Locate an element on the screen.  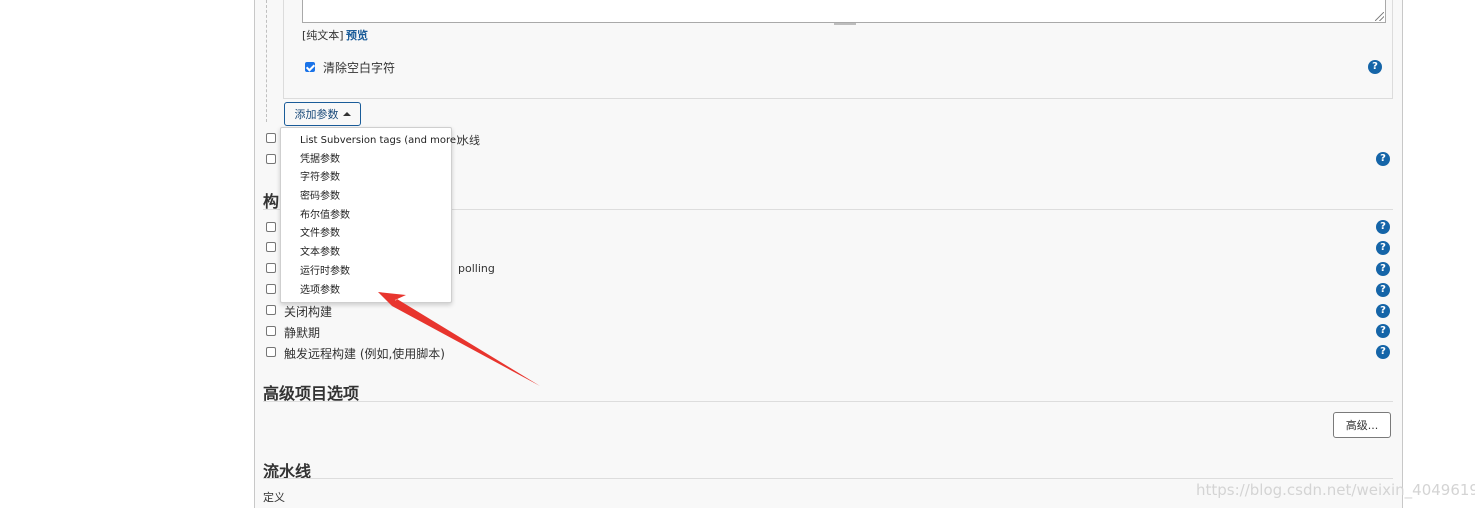
annotation-arrow-shaft is located at coordinates (467, 342).